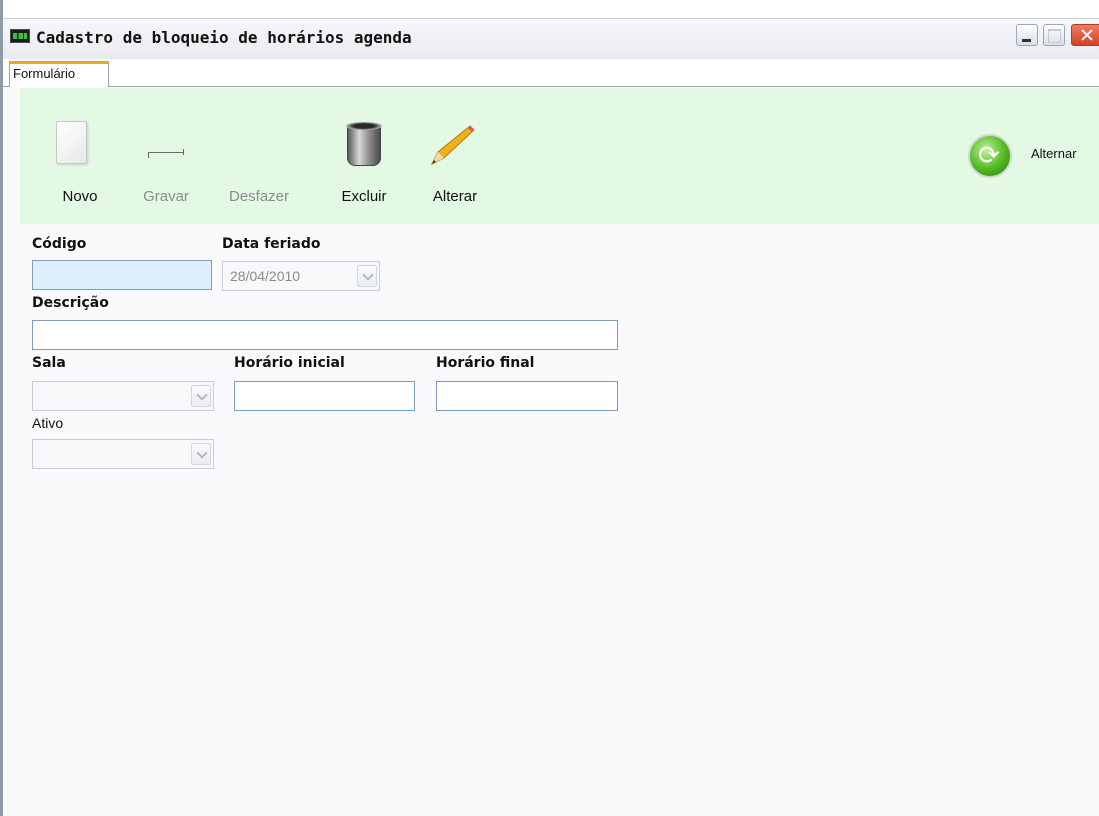 The height and width of the screenshot is (816, 1099). Describe the element at coordinates (259, 156) in the screenshot. I see `desfazer-button: Desfazer` at that location.